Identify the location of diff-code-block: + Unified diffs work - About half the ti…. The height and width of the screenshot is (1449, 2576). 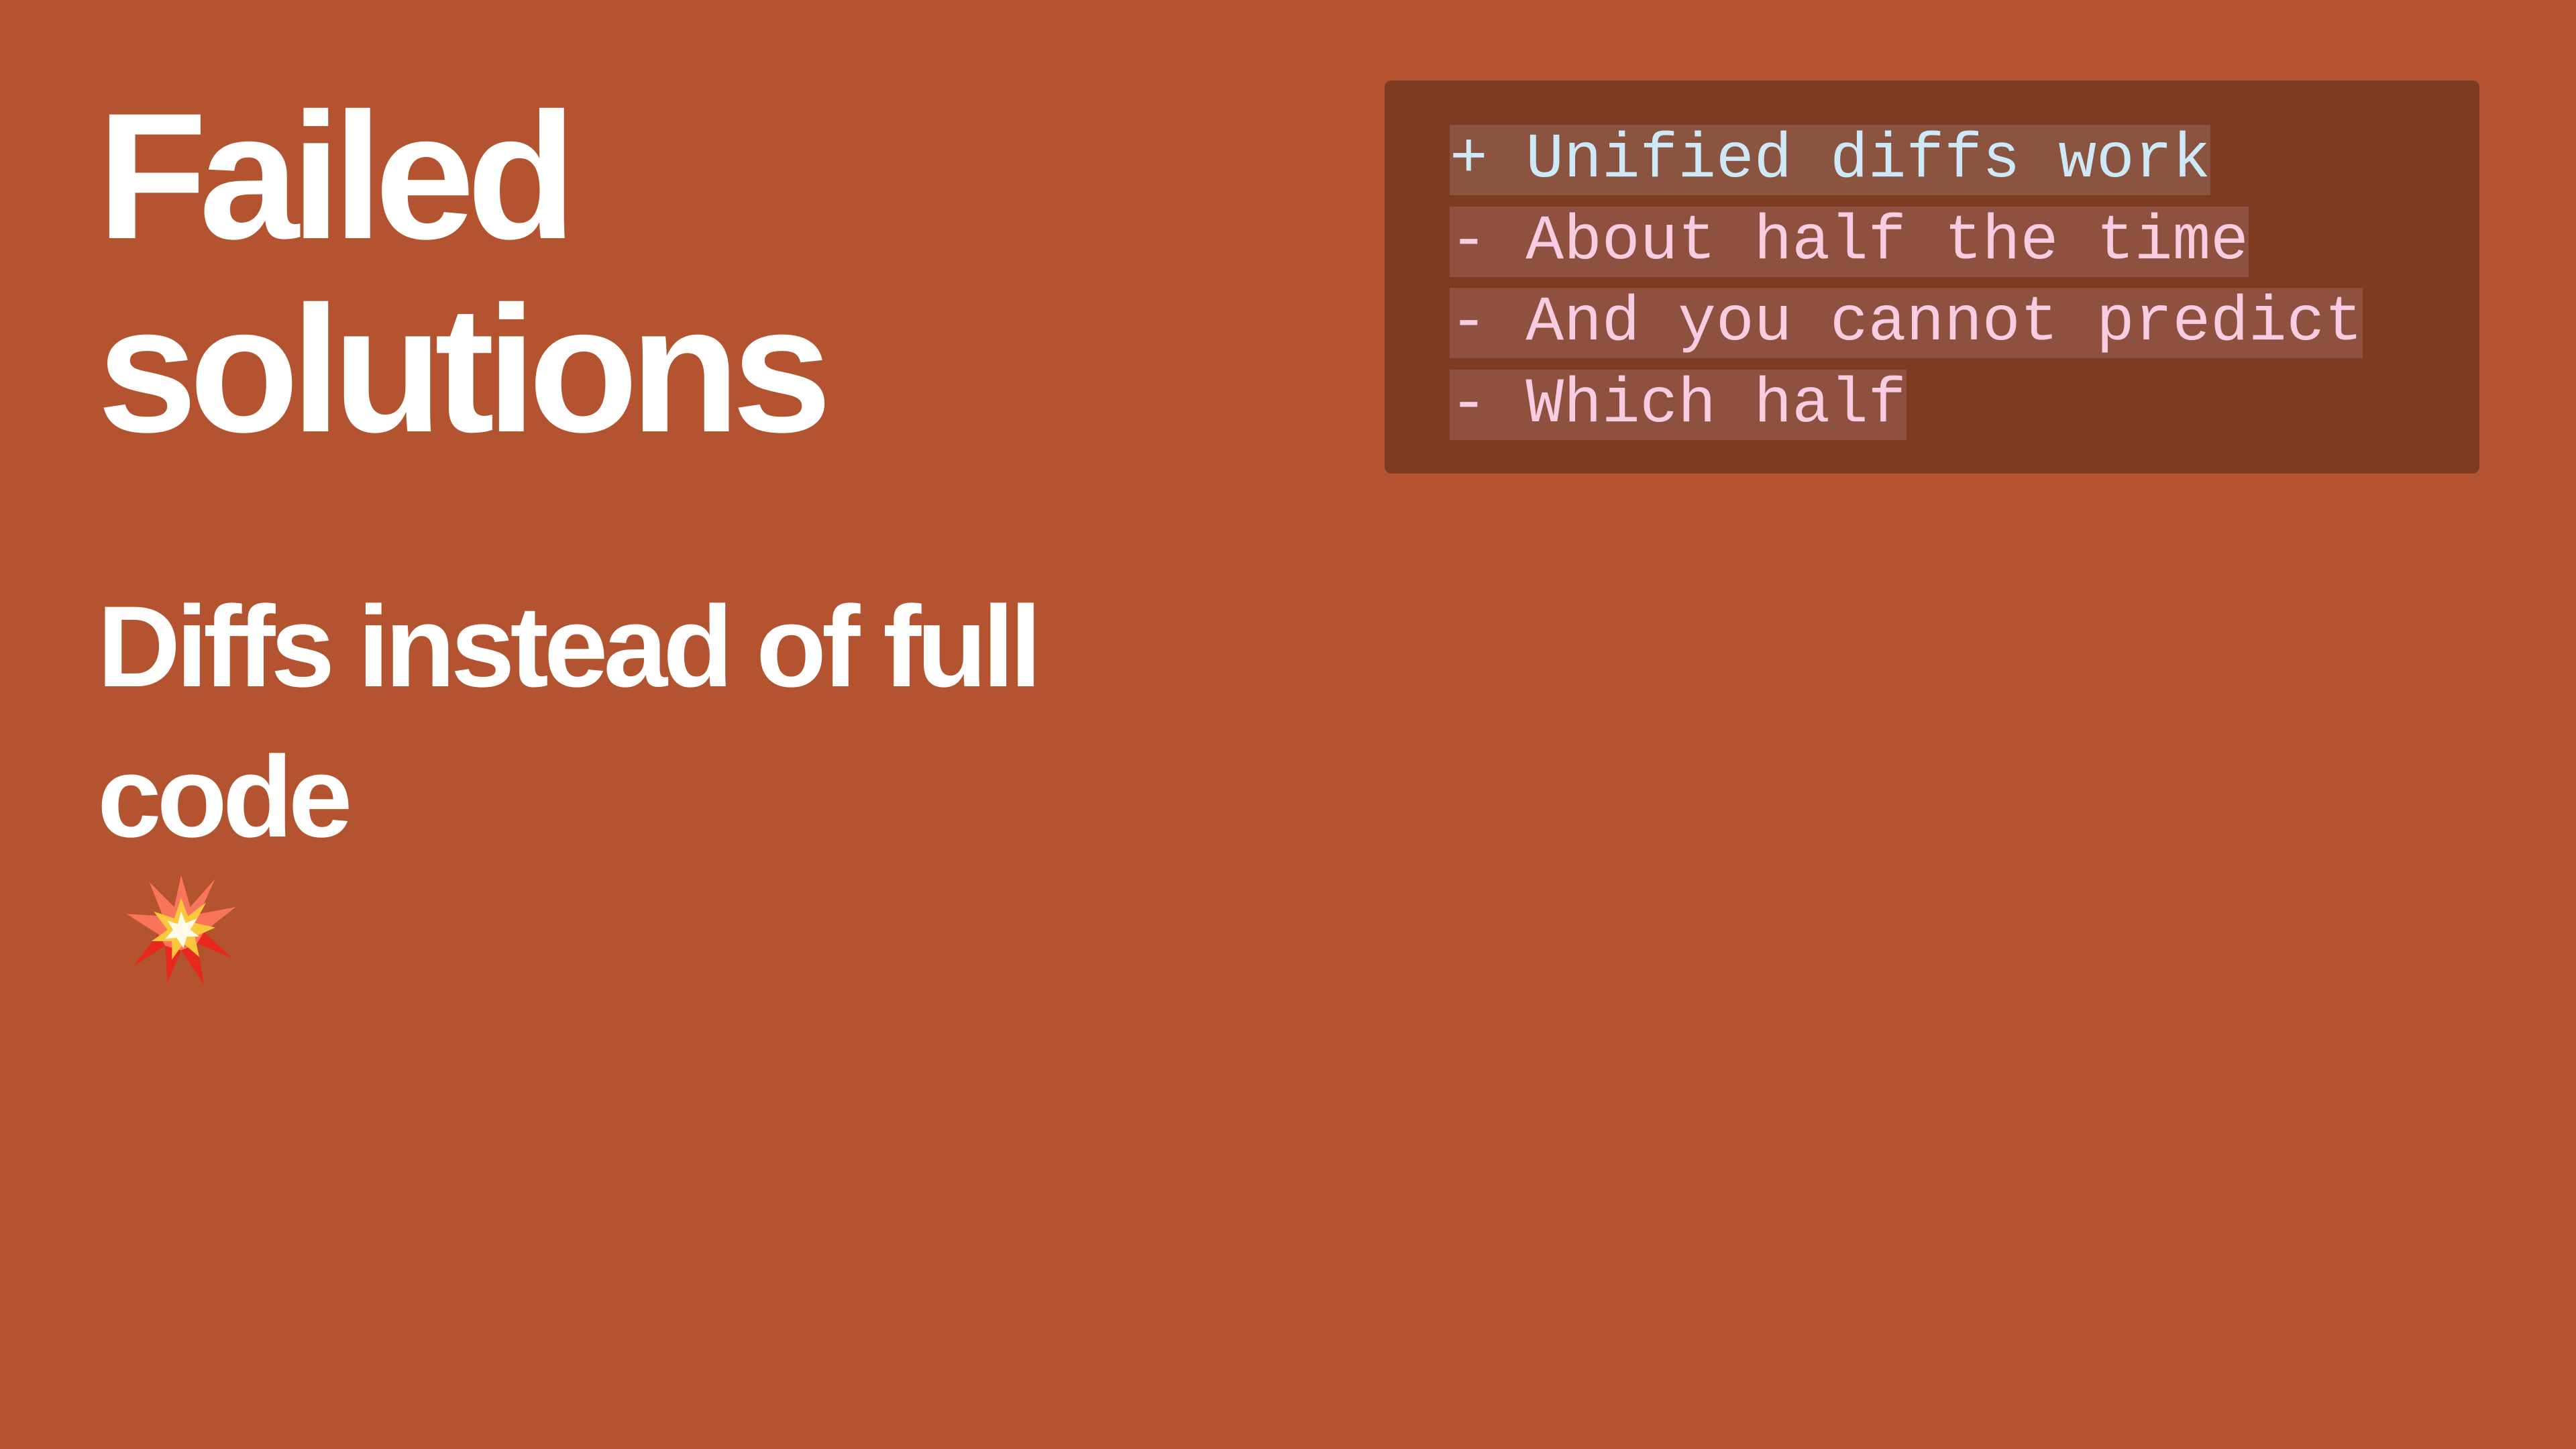
(1932, 277).